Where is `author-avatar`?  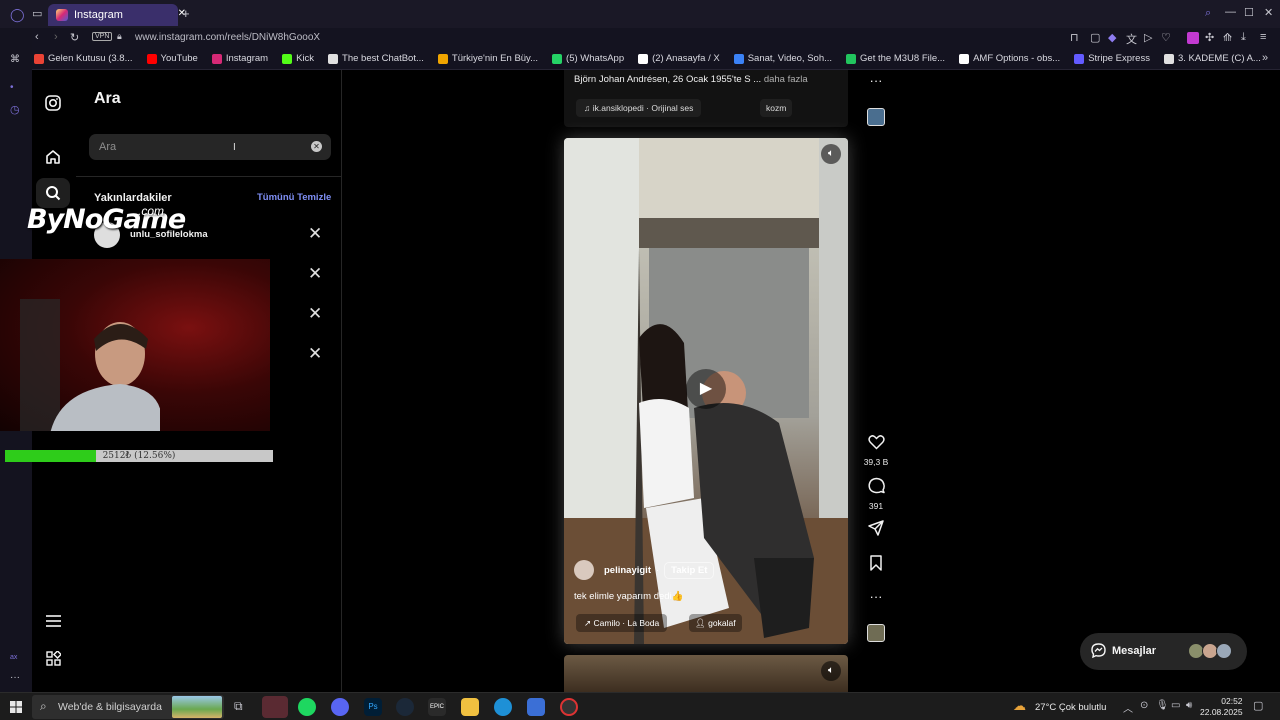 author-avatar is located at coordinates (584, 570).